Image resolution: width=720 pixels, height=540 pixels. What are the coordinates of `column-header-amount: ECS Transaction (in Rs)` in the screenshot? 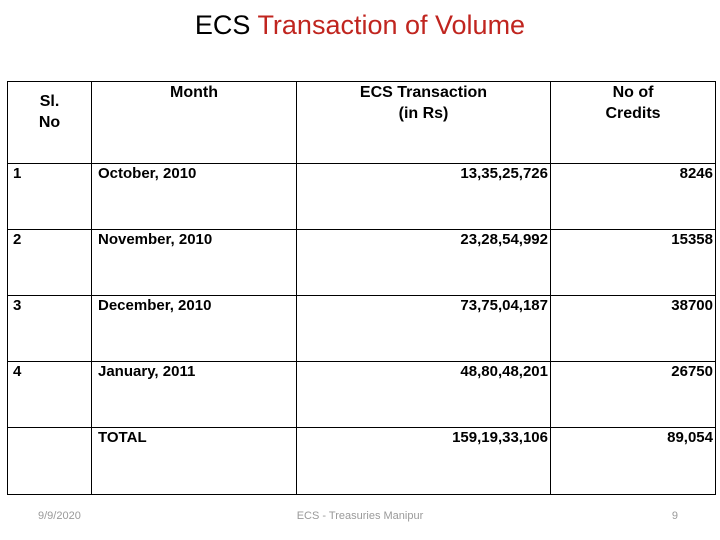 It's located at (423, 122).